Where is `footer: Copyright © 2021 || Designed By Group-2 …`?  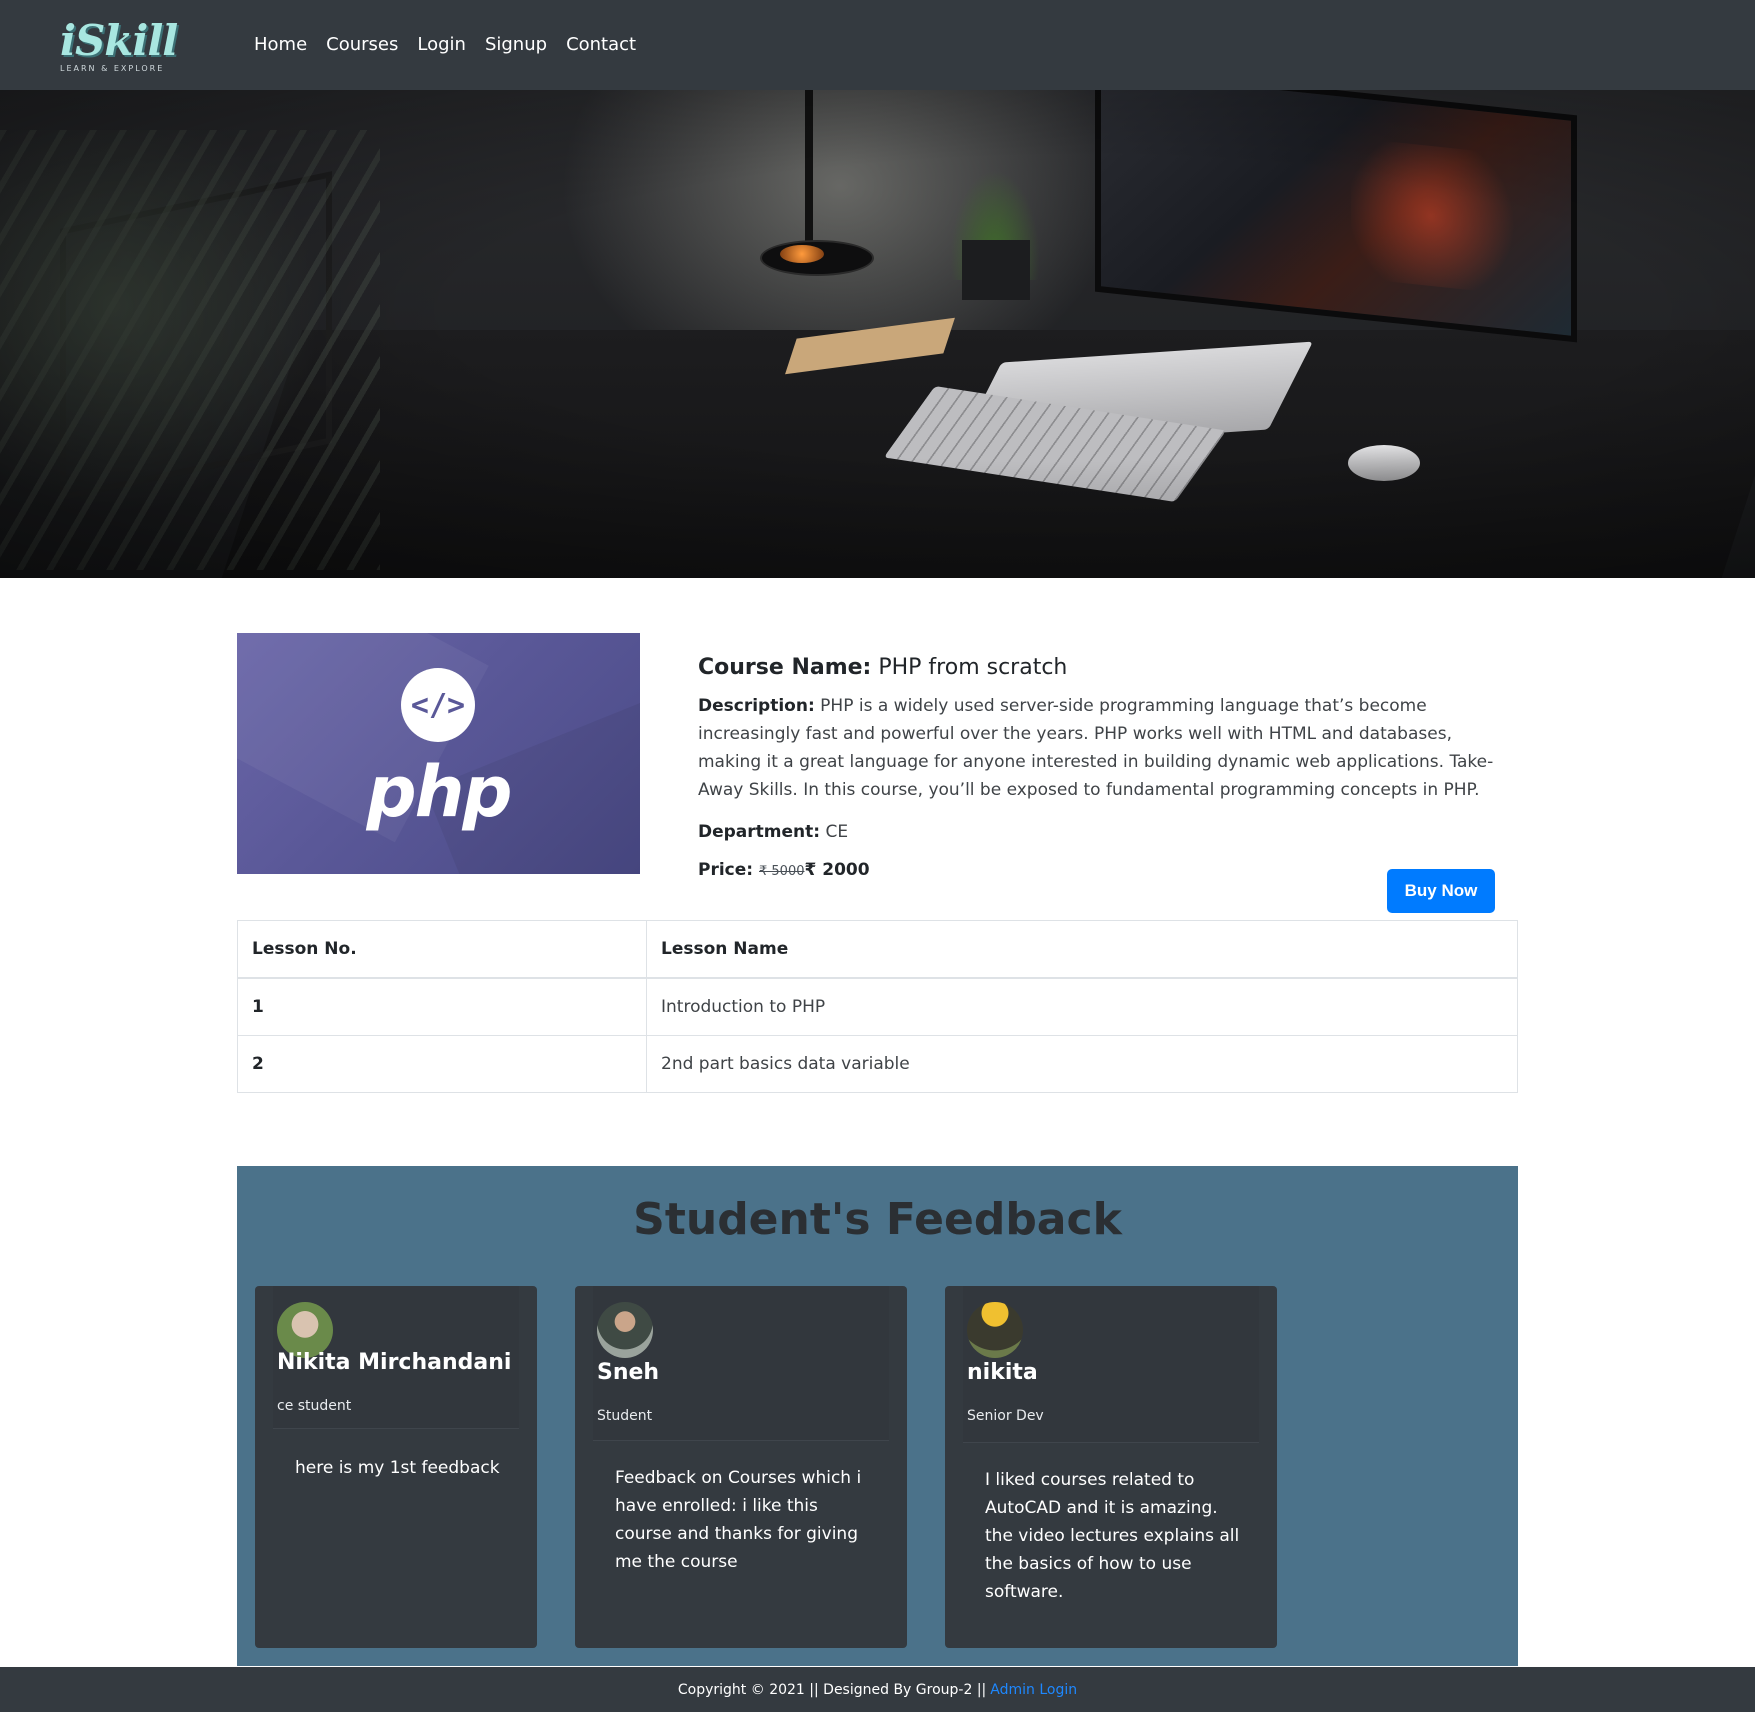 footer: Copyright © 2021 || Designed By Group-2 … is located at coordinates (877, 1689).